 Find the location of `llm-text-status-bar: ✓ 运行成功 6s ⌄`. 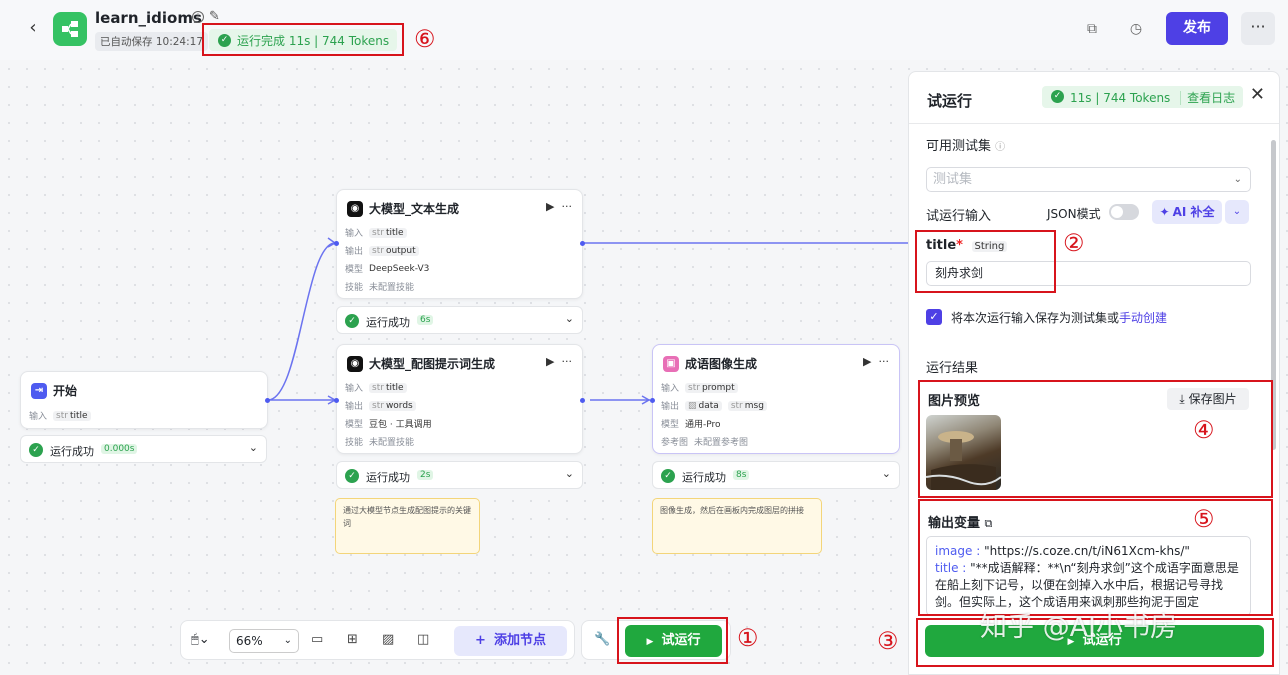

llm-text-status-bar: ✓ 运行成功 6s ⌄ is located at coordinates (459, 320).